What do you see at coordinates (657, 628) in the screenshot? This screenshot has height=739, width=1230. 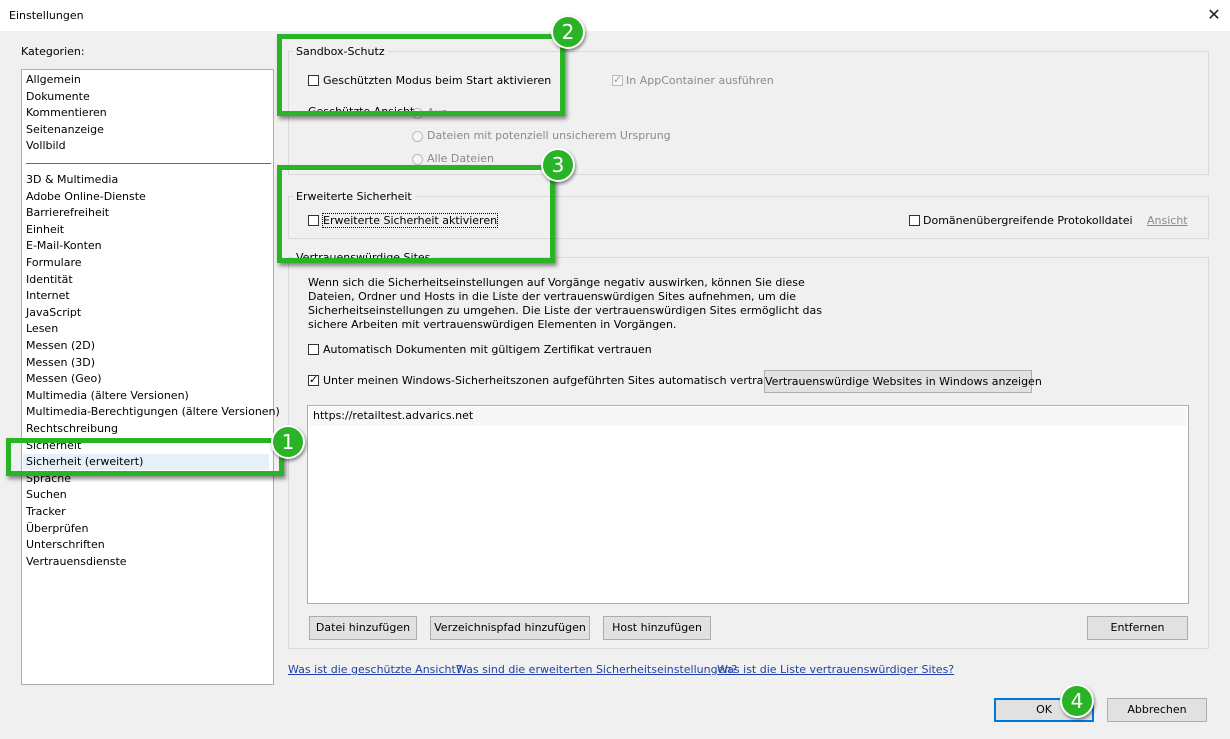 I see `add-host-button: Host hinzufügen` at bounding box center [657, 628].